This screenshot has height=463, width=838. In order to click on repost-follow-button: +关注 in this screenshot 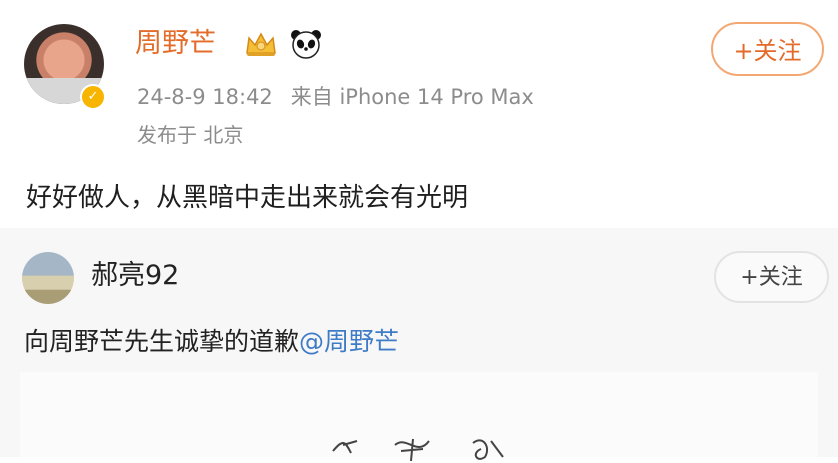, I will do `click(771, 277)`.